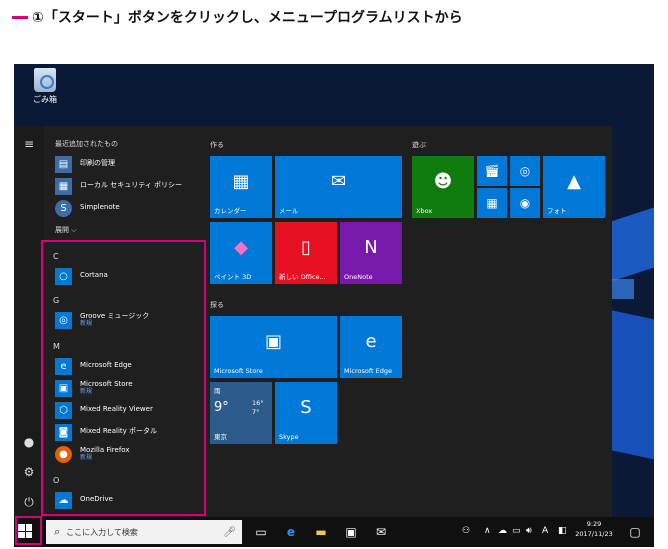  I want to click on network-icon: ▭, so click(516, 531).